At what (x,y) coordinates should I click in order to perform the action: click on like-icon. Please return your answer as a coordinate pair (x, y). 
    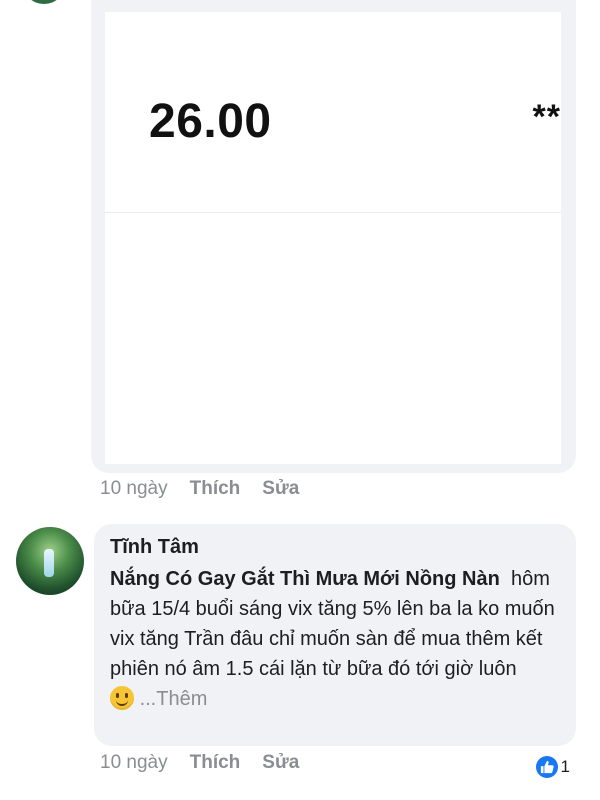
    Looking at the image, I should click on (546, 767).